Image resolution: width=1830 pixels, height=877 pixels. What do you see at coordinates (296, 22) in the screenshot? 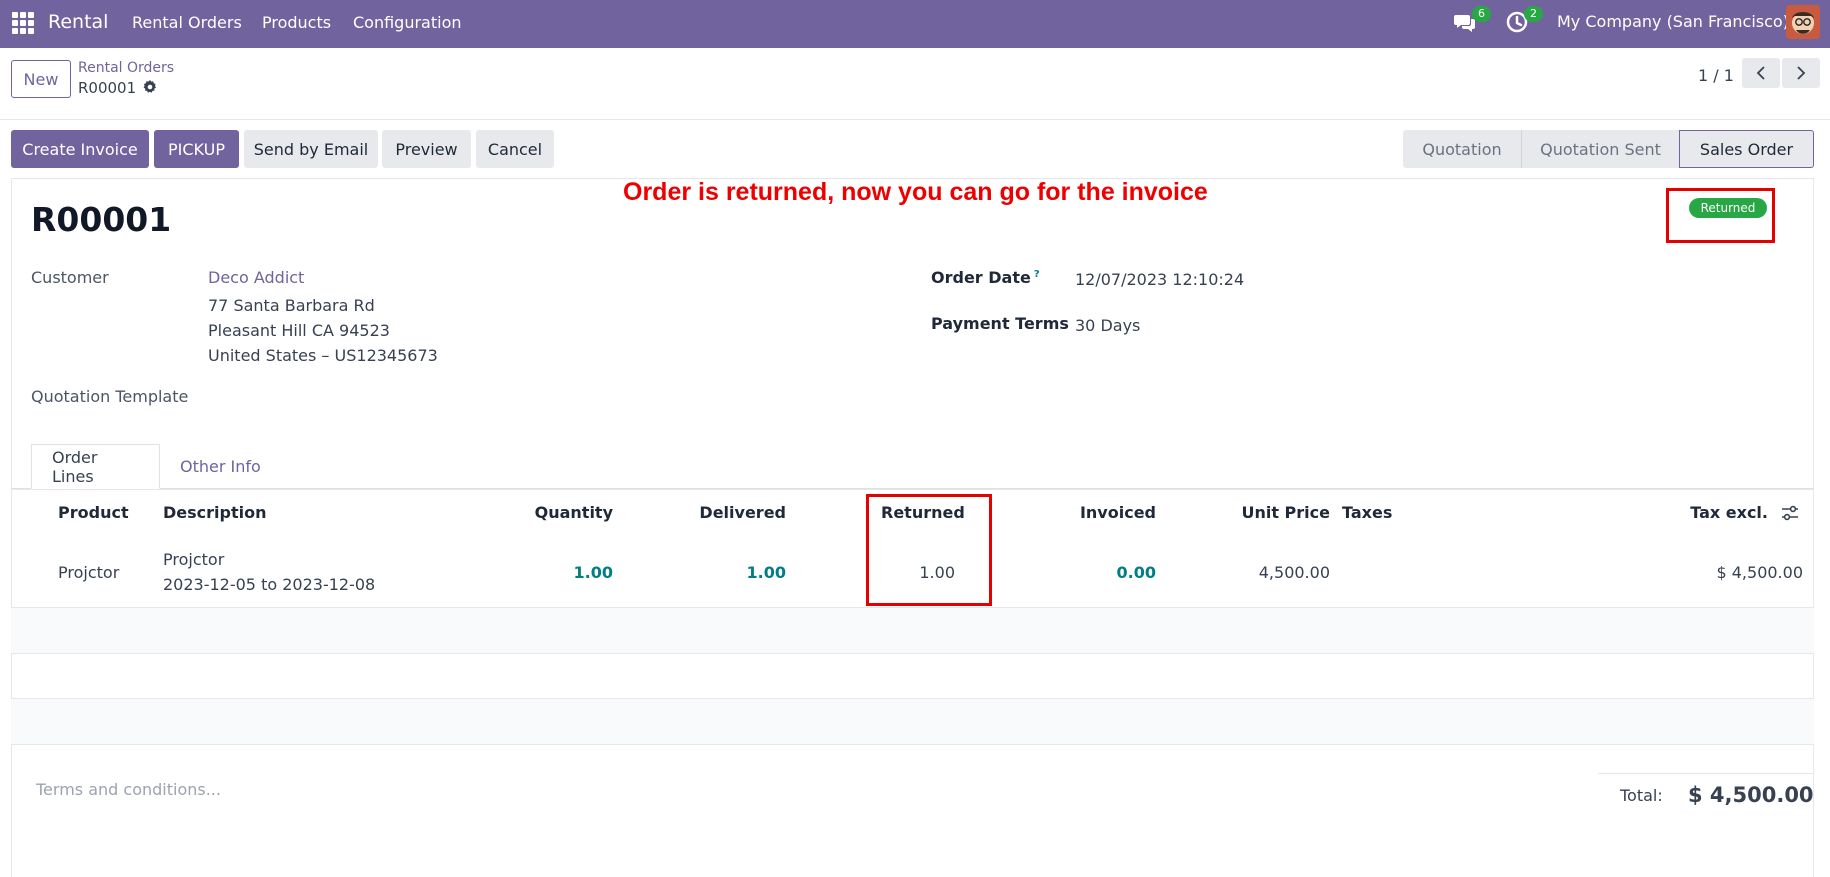
I see `menu-products: Products` at bounding box center [296, 22].